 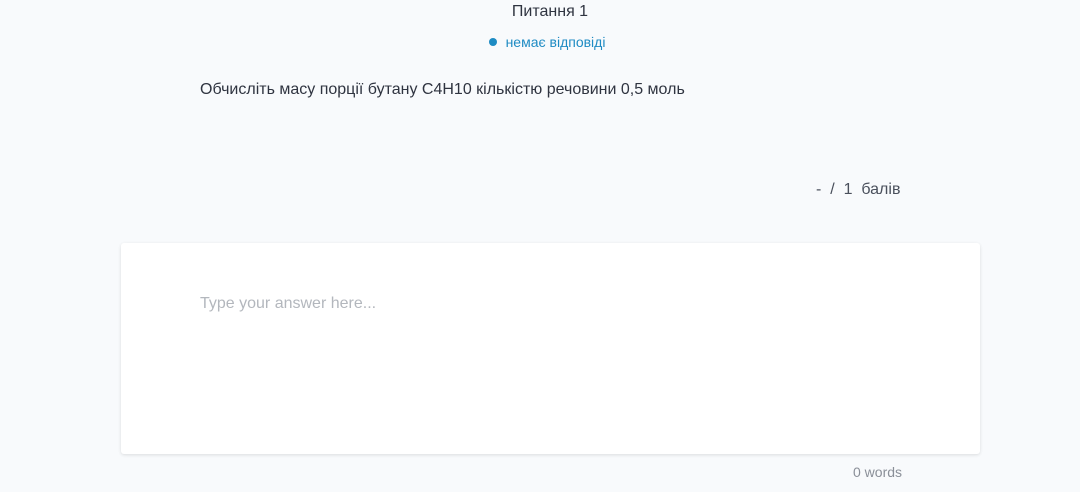 I want to click on score-unit: балів, so click(x=881, y=189).